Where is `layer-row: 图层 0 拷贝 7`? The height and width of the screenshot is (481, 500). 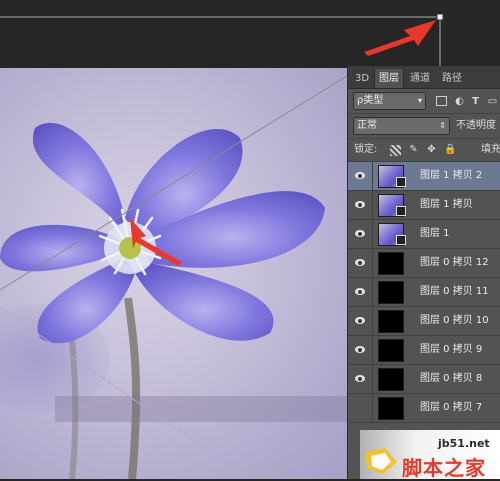
layer-row: 图层 0 拷贝 7 is located at coordinates (424, 408).